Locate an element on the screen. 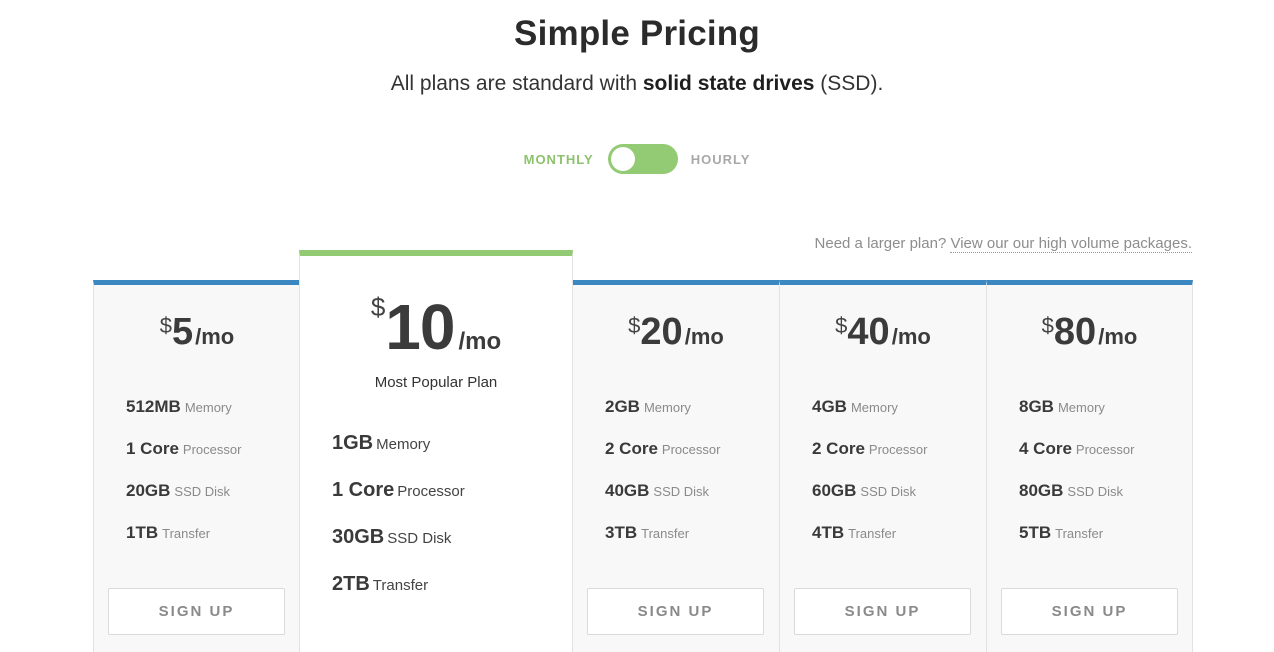  subtitle-suffix: (SSD). is located at coordinates (849, 83).